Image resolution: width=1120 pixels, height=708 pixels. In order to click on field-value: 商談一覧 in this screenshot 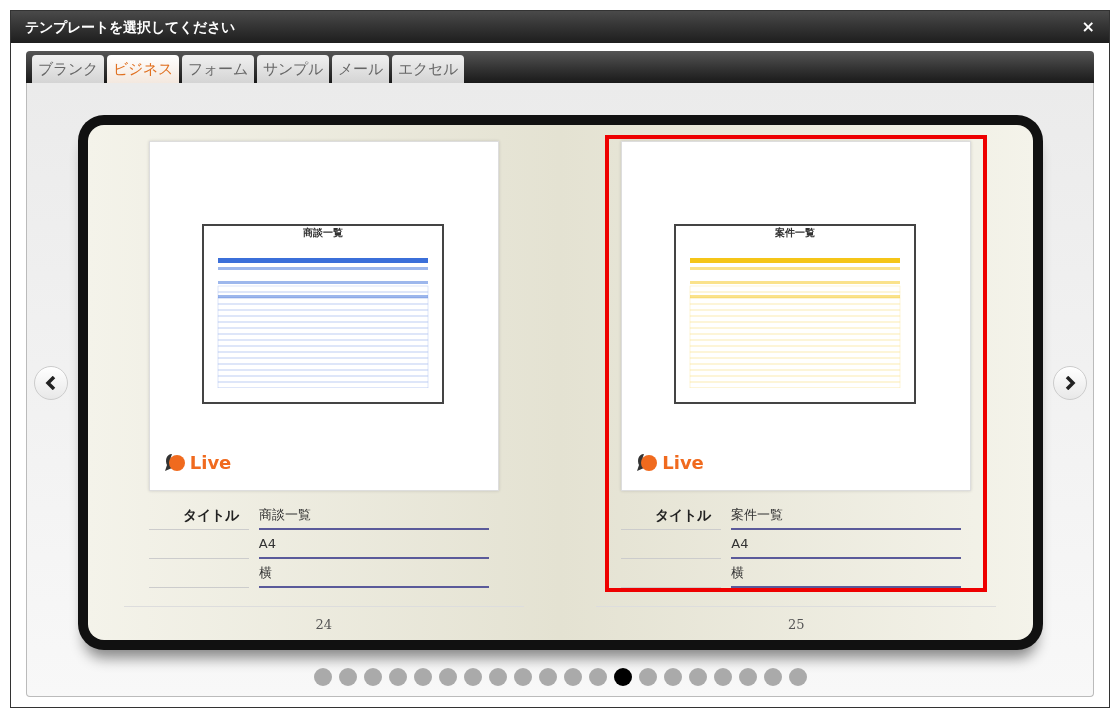, I will do `click(373, 515)`.